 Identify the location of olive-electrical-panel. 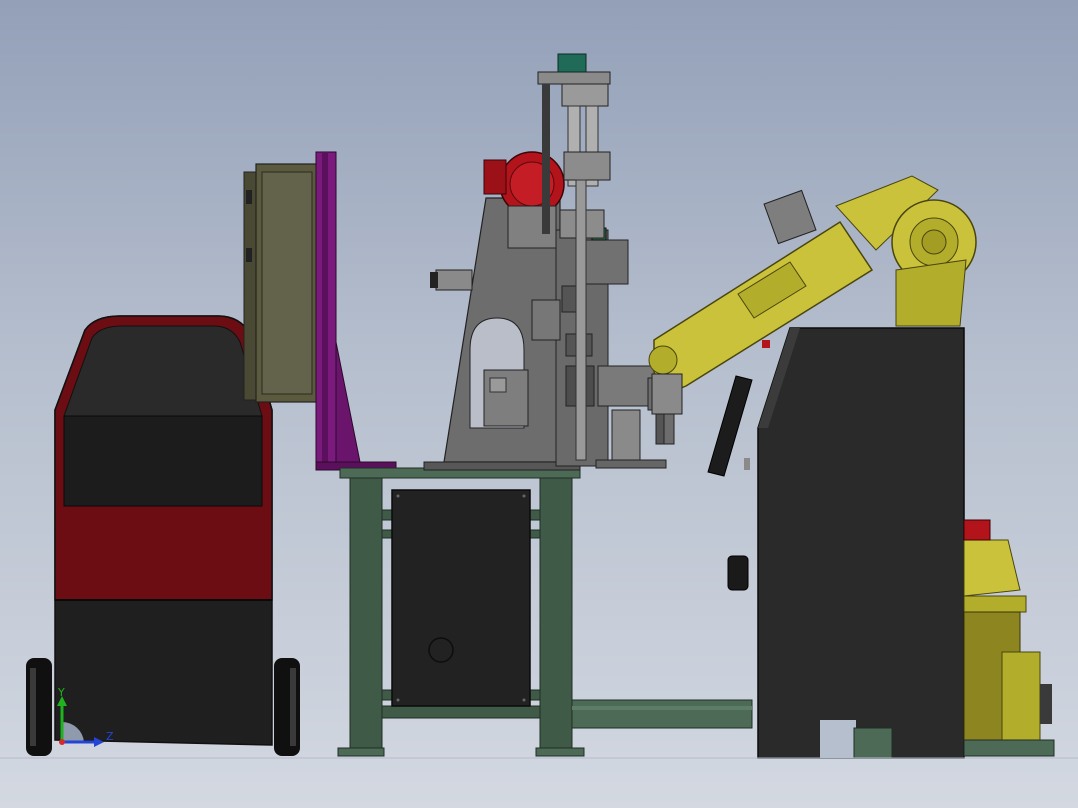
(281, 283).